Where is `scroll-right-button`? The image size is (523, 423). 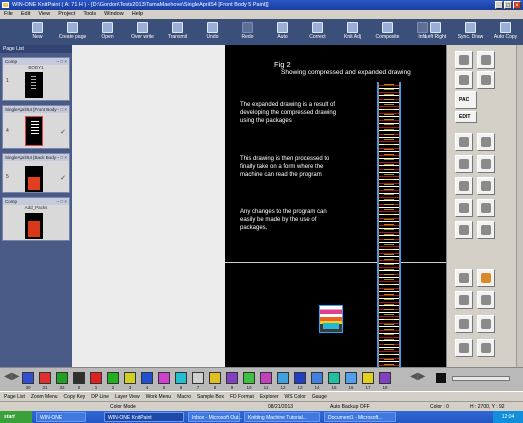
scroll-right-button is located at coordinates (486, 324).